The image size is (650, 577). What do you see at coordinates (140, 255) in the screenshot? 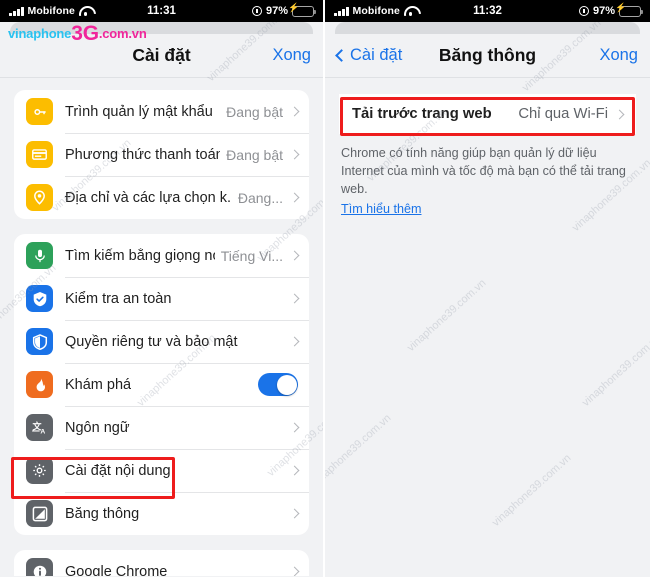
I see `list-item-label: Tìm kiếm bằng giọng nói` at bounding box center [140, 255].